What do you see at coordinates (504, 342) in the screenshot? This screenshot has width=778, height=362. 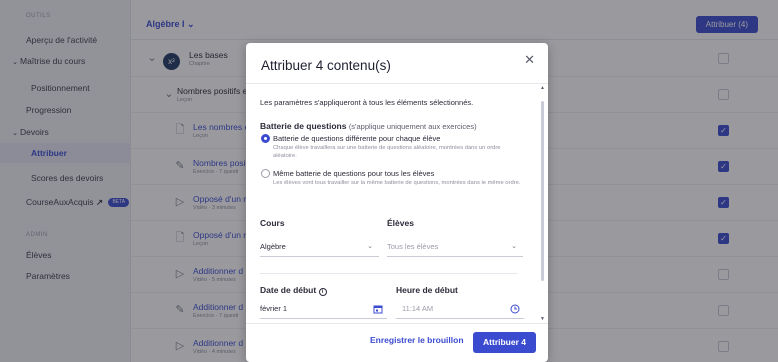 I see `assign-button: Attribuer 4` at bounding box center [504, 342].